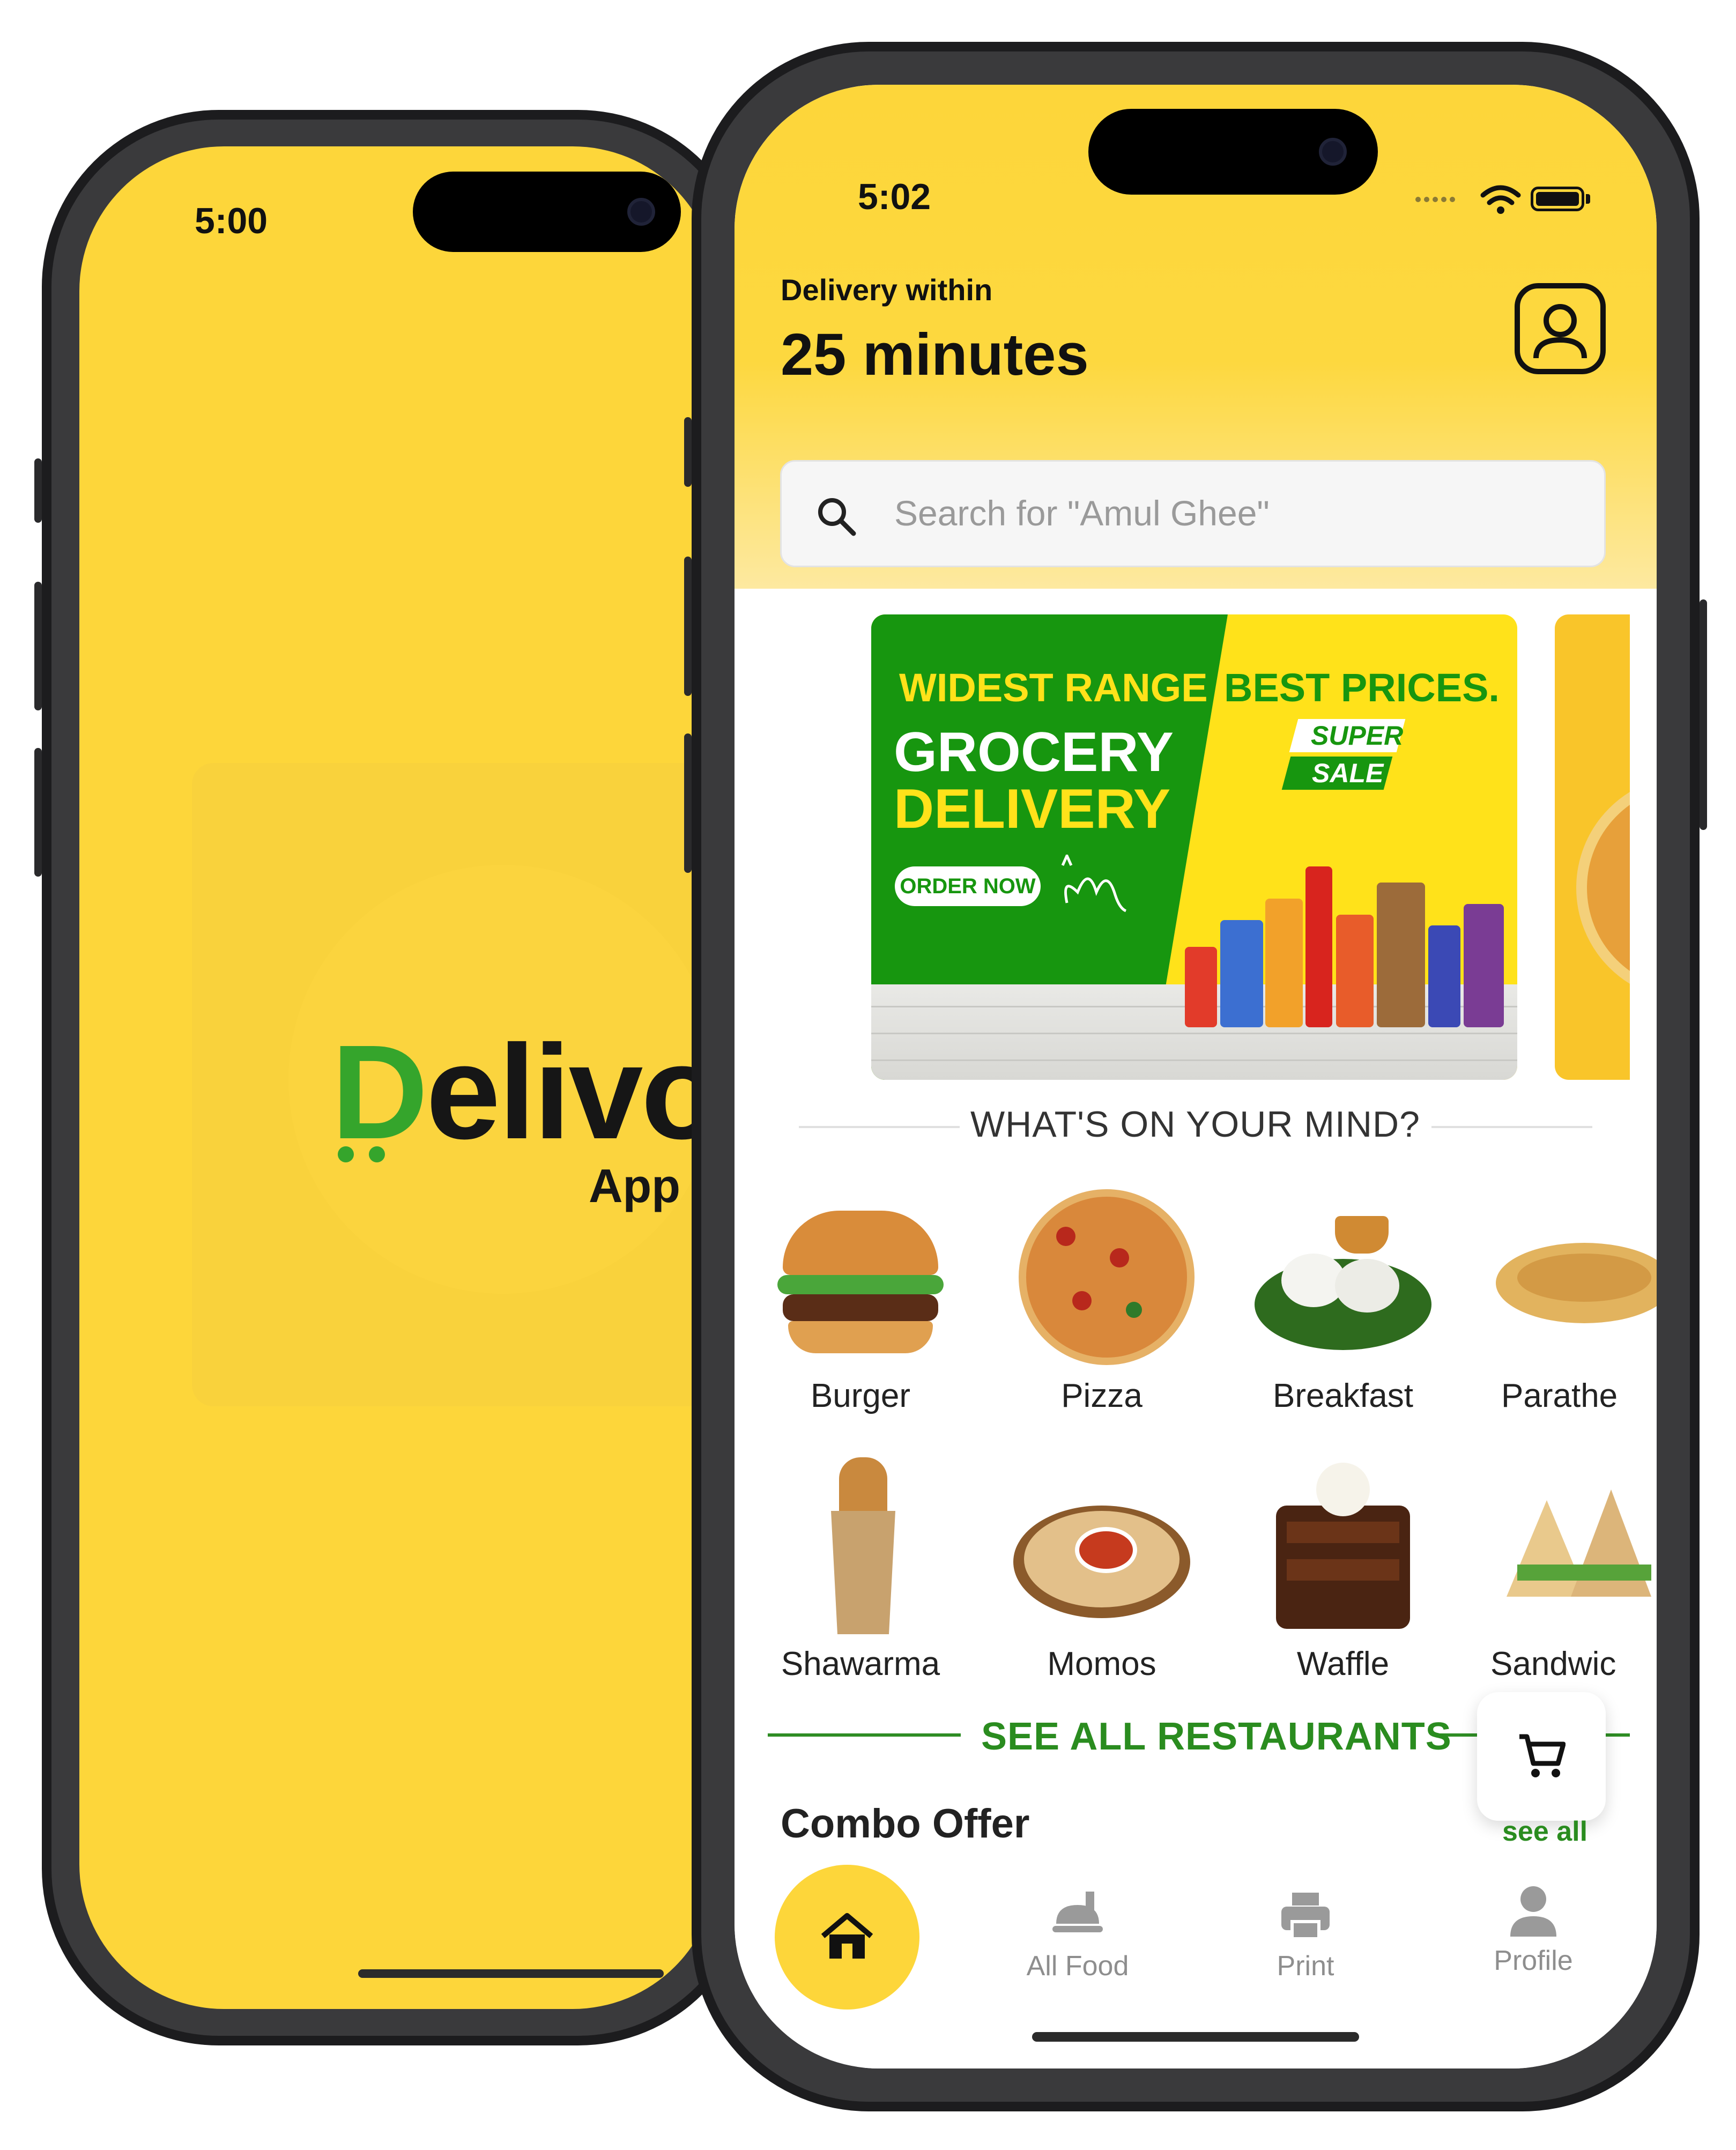  I want to click on category-burger: Burger, so click(861, 1302).